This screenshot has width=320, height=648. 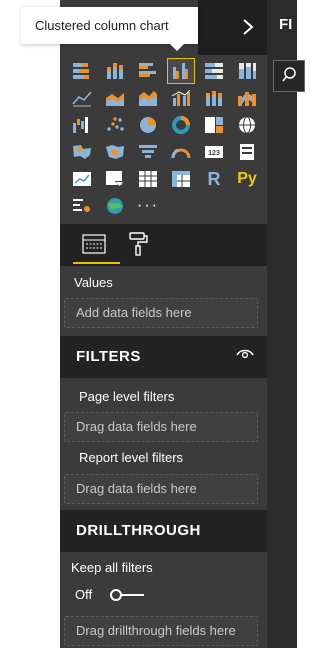 What do you see at coordinates (127, 396) in the screenshot?
I see `page-level-filters-label: Page level filters` at bounding box center [127, 396].